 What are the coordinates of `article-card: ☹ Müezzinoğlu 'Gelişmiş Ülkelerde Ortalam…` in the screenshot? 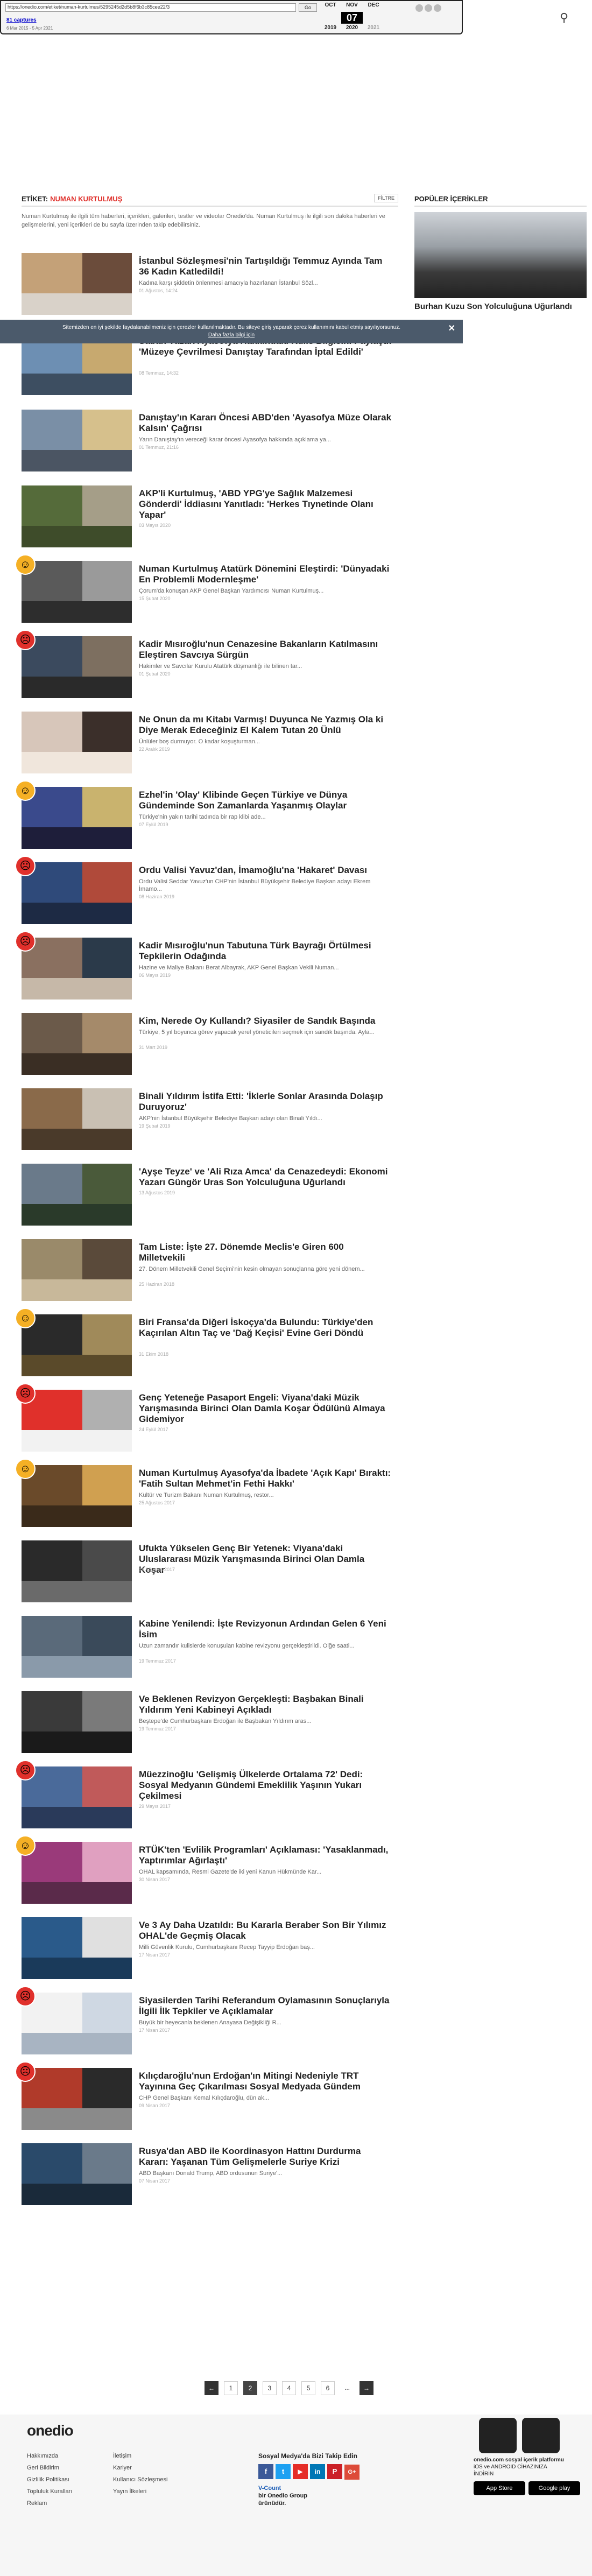 It's located at (204, 1796).